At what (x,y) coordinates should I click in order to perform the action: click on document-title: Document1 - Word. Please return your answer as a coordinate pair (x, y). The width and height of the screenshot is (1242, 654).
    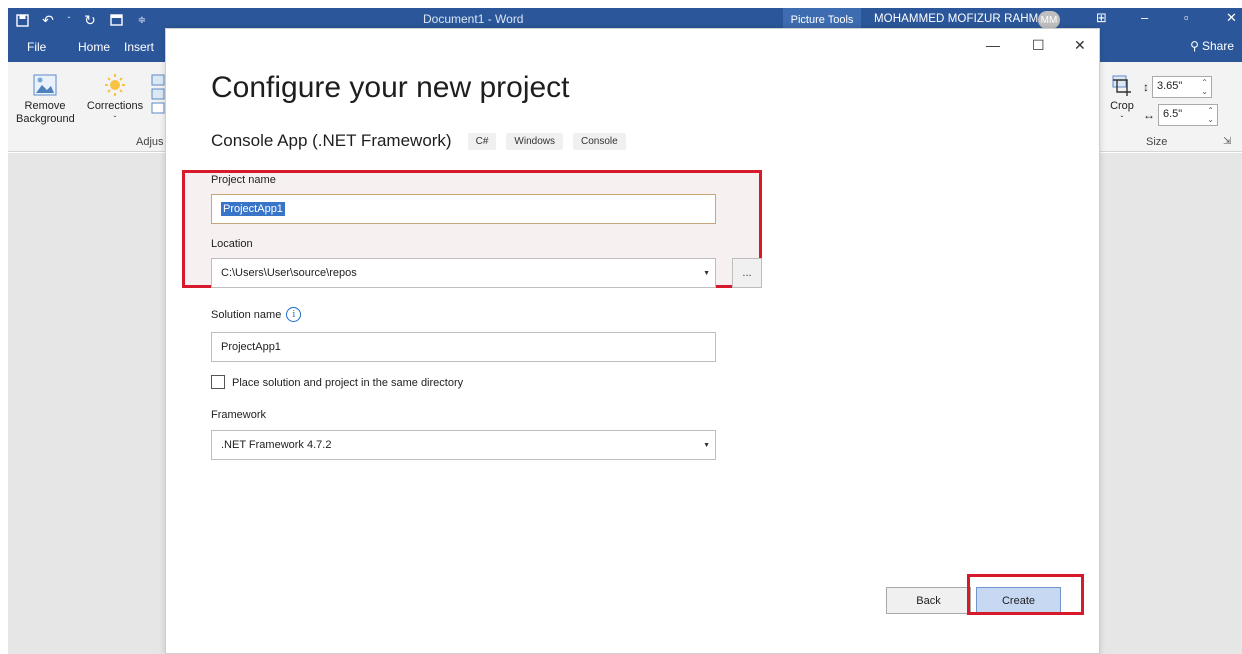
    Looking at the image, I should click on (473, 19).